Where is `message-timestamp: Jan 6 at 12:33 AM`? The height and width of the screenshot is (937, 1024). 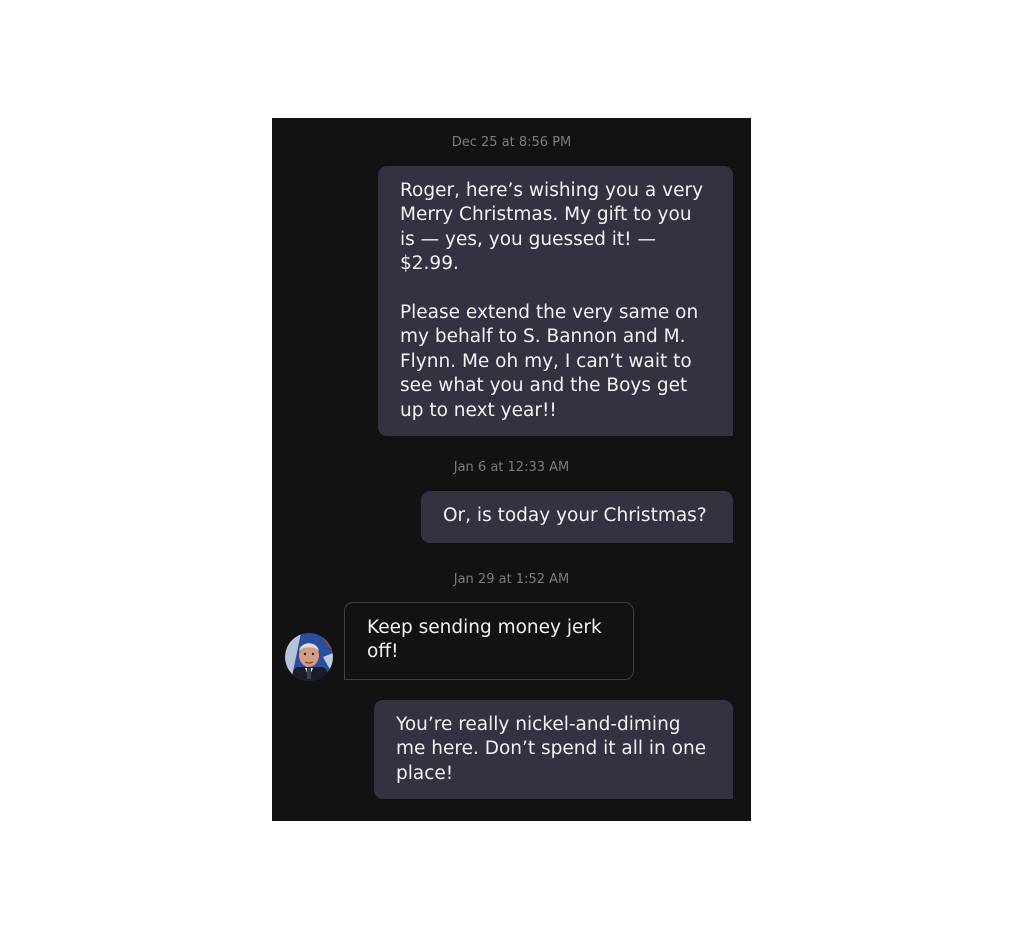 message-timestamp: Jan 6 at 12:33 AM is located at coordinates (511, 467).